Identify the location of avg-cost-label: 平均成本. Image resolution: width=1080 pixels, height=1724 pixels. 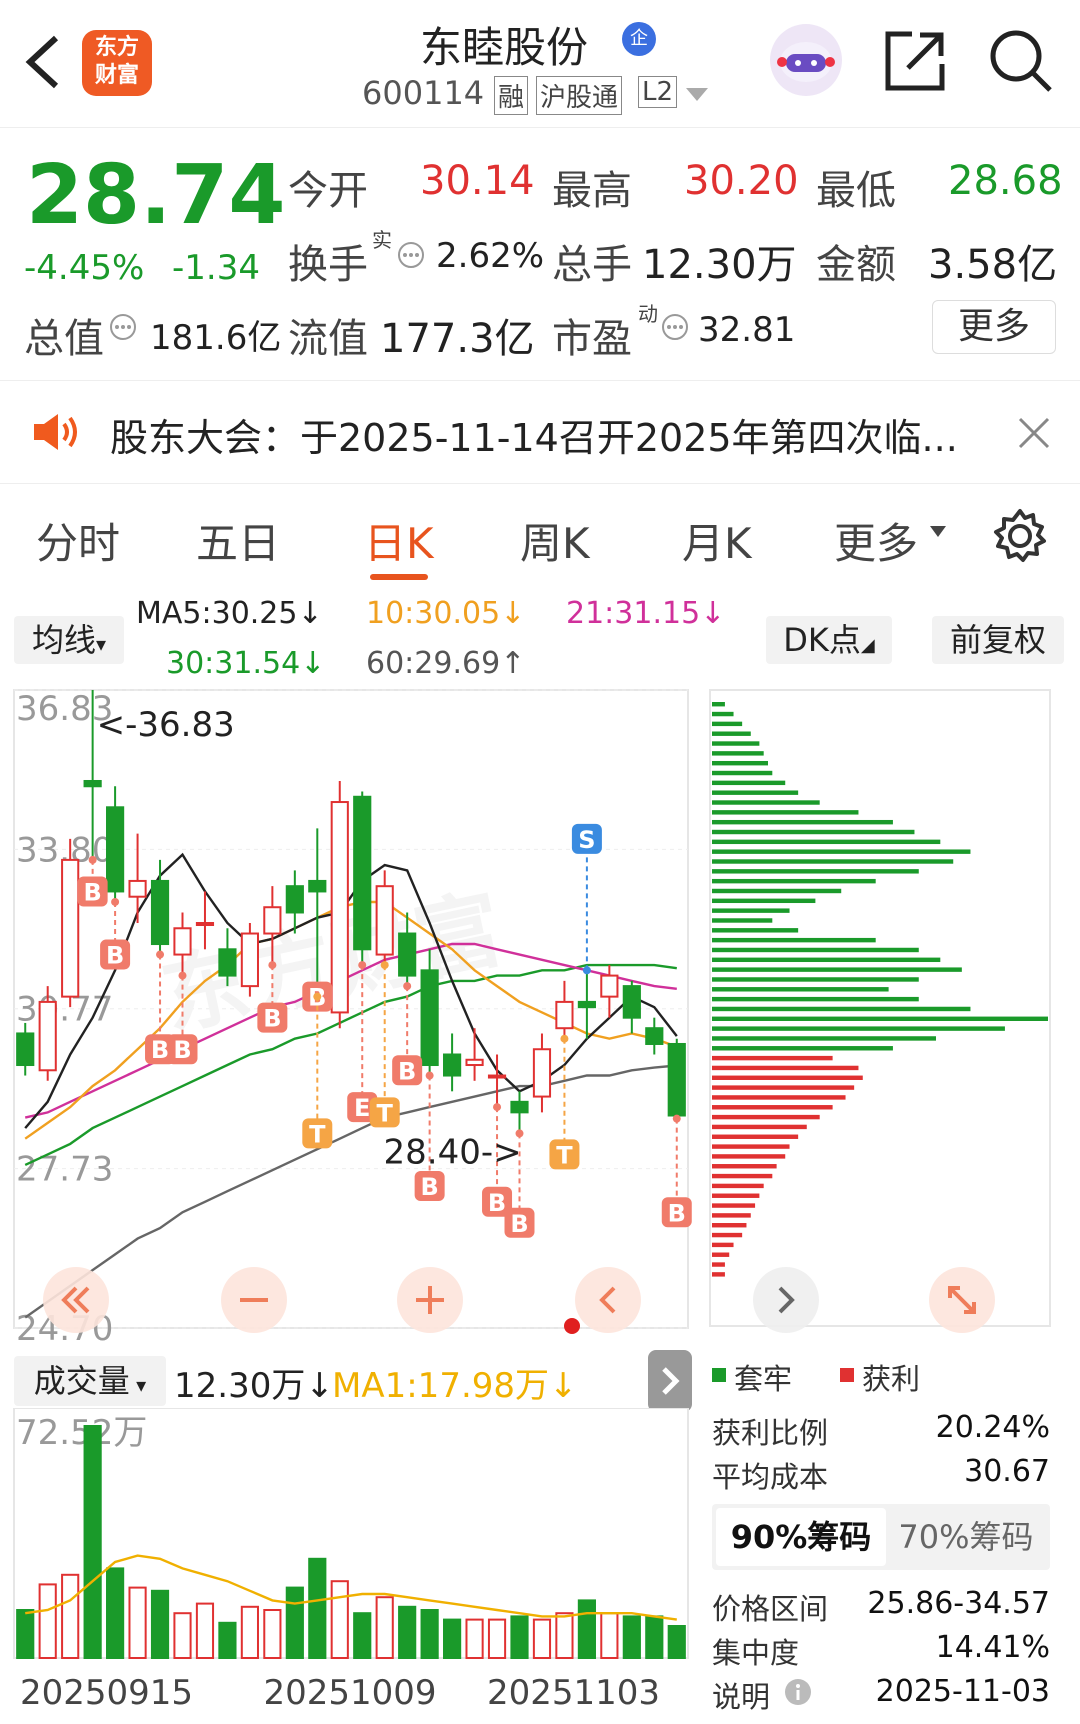
(770, 1477).